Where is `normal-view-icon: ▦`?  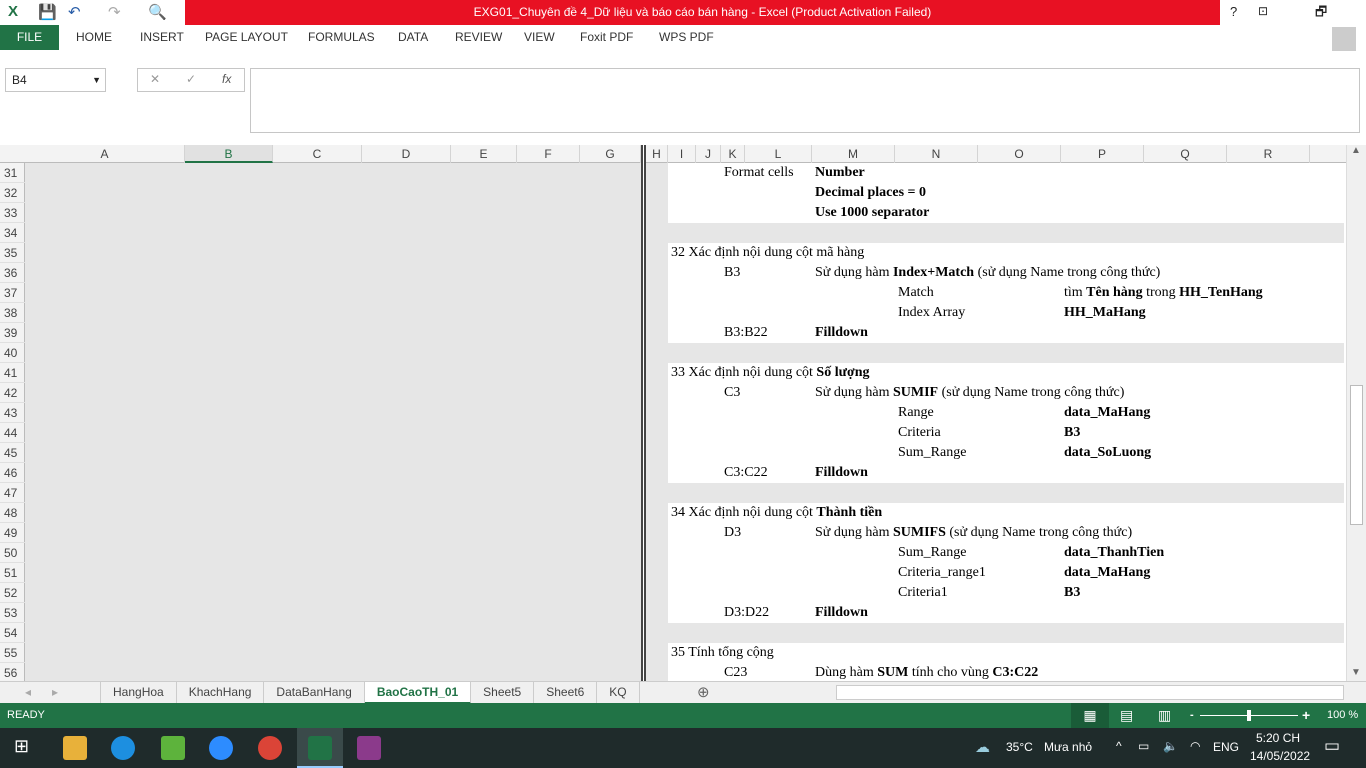 normal-view-icon: ▦ is located at coordinates (1090, 715).